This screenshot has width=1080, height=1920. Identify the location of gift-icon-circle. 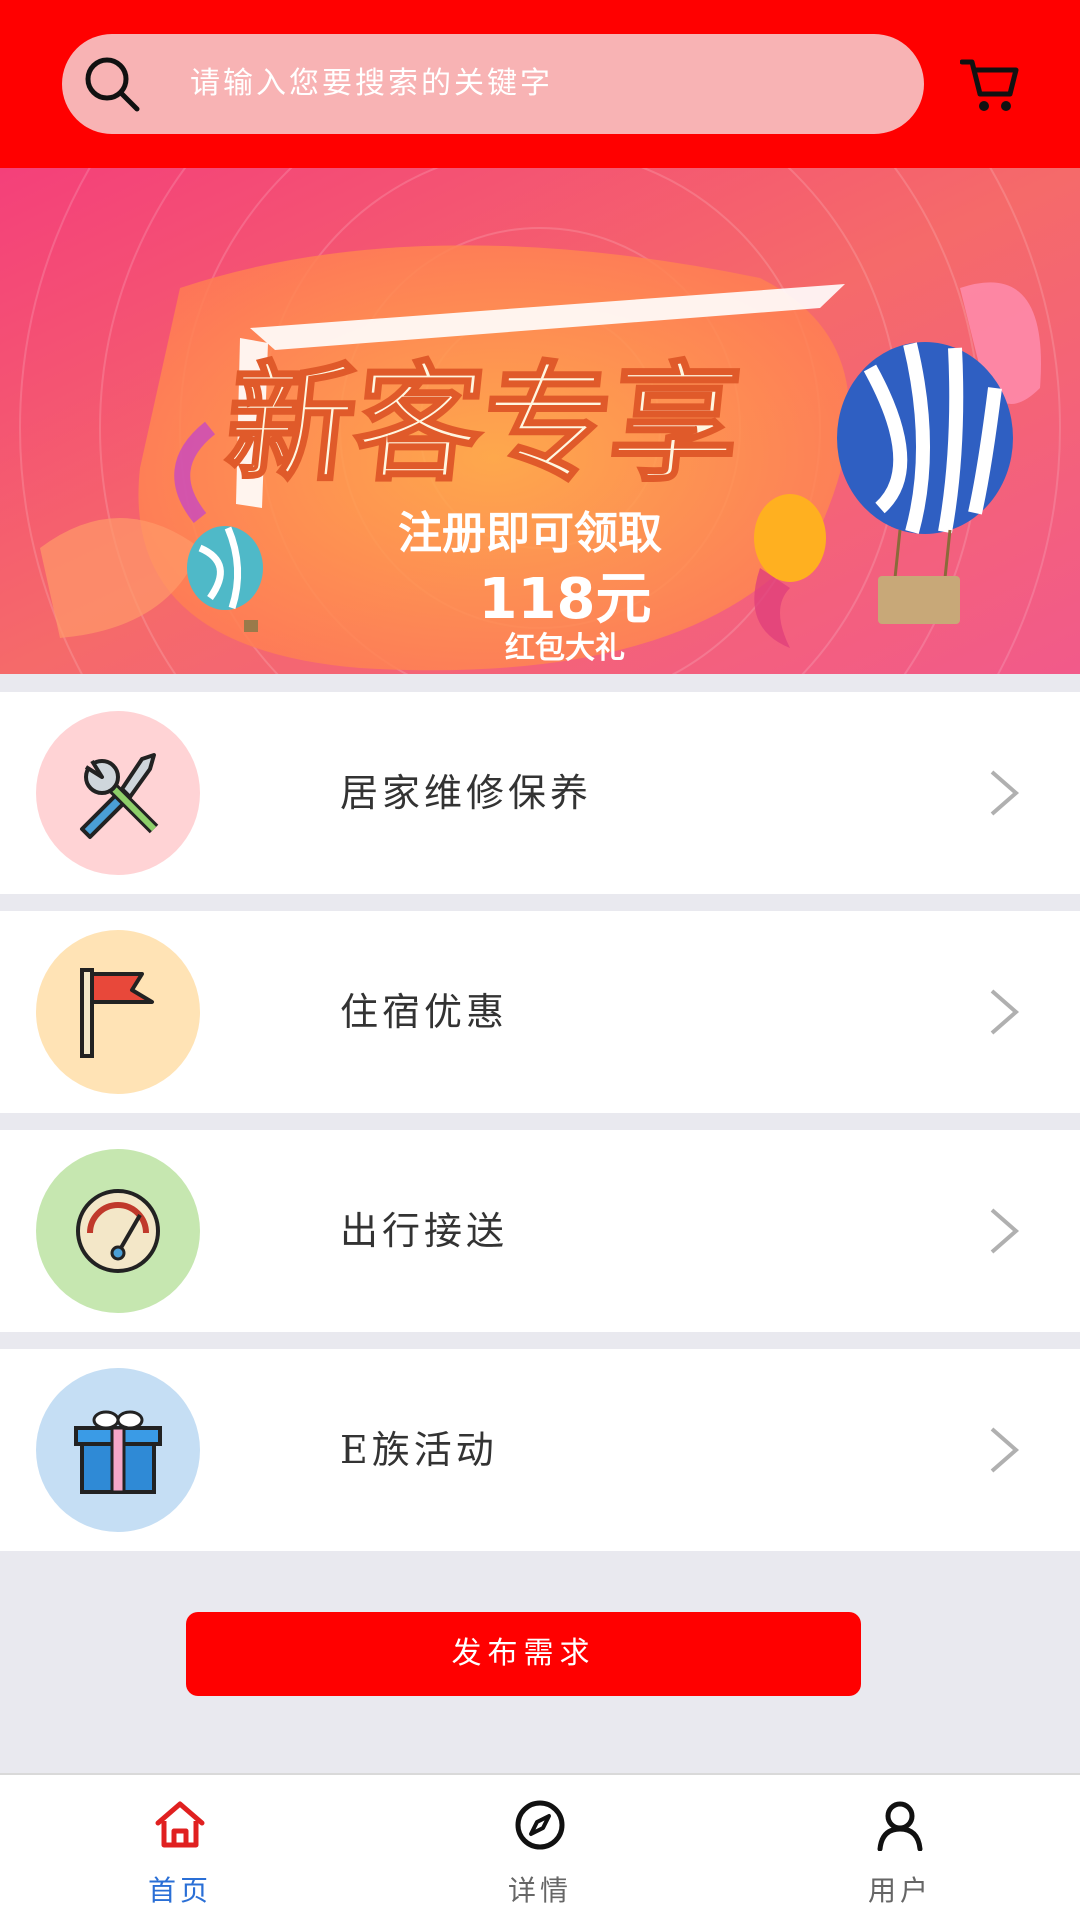
(118, 1450).